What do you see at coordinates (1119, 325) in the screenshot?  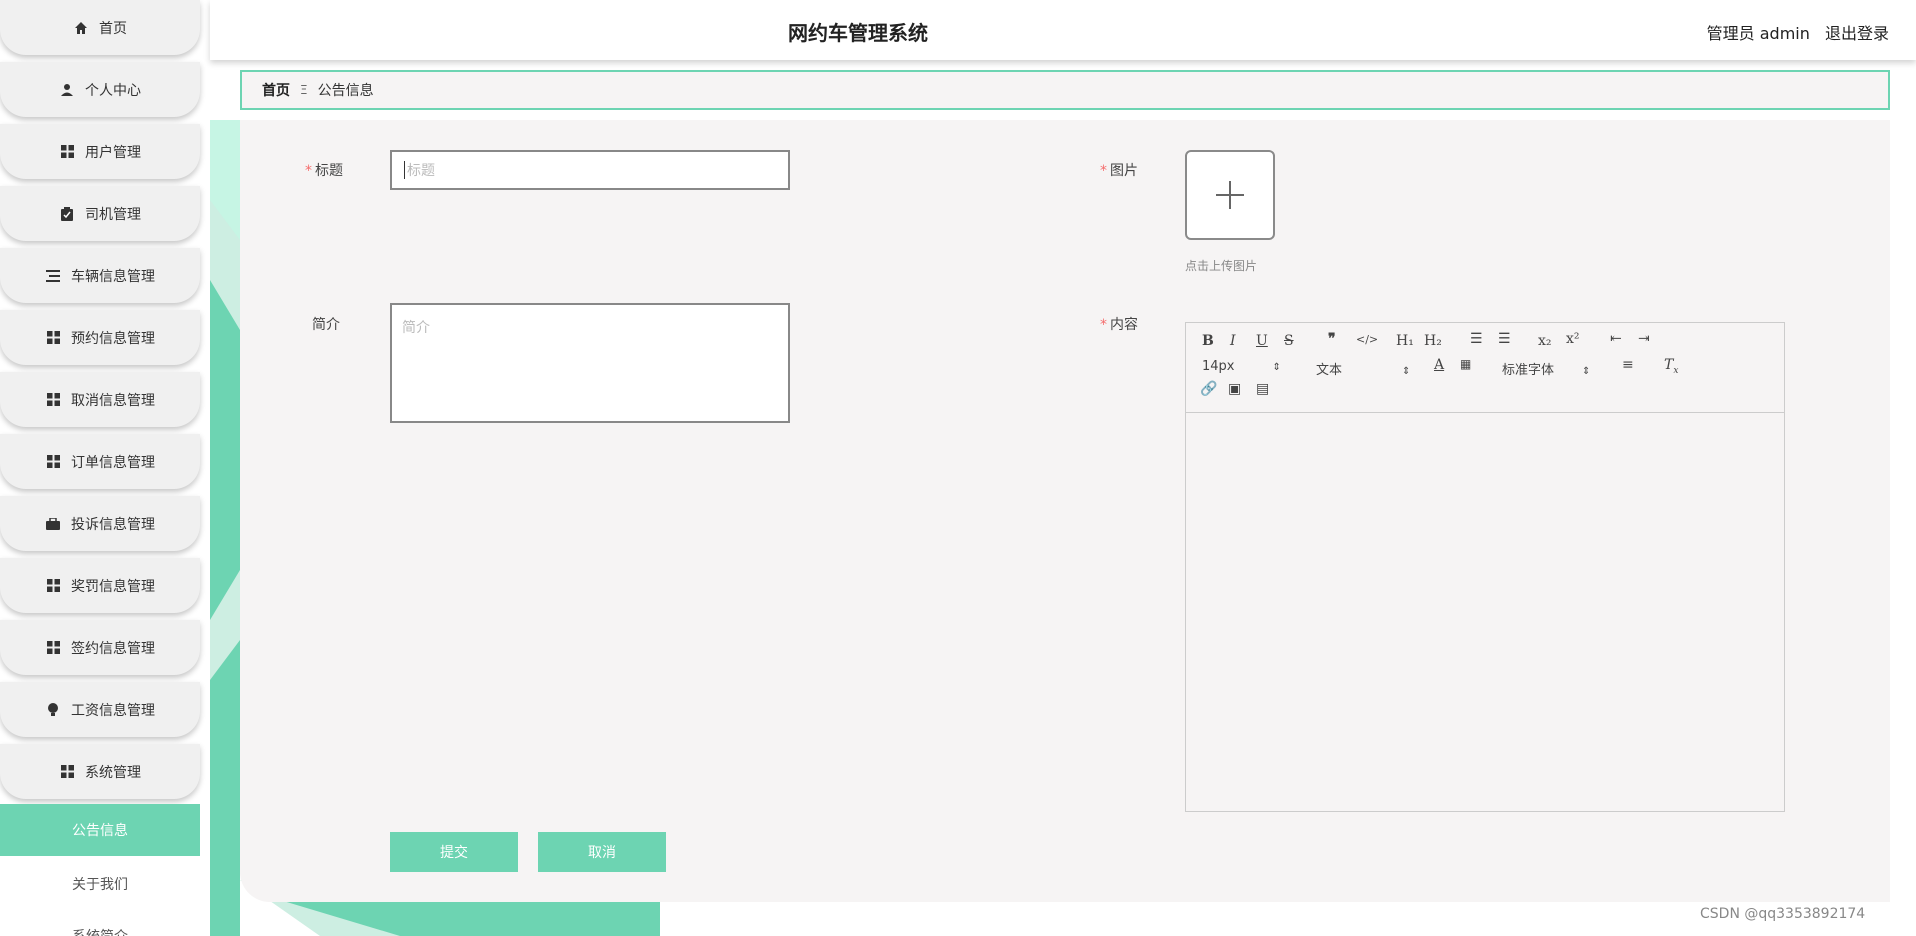 I see `content-label: * 内容` at bounding box center [1119, 325].